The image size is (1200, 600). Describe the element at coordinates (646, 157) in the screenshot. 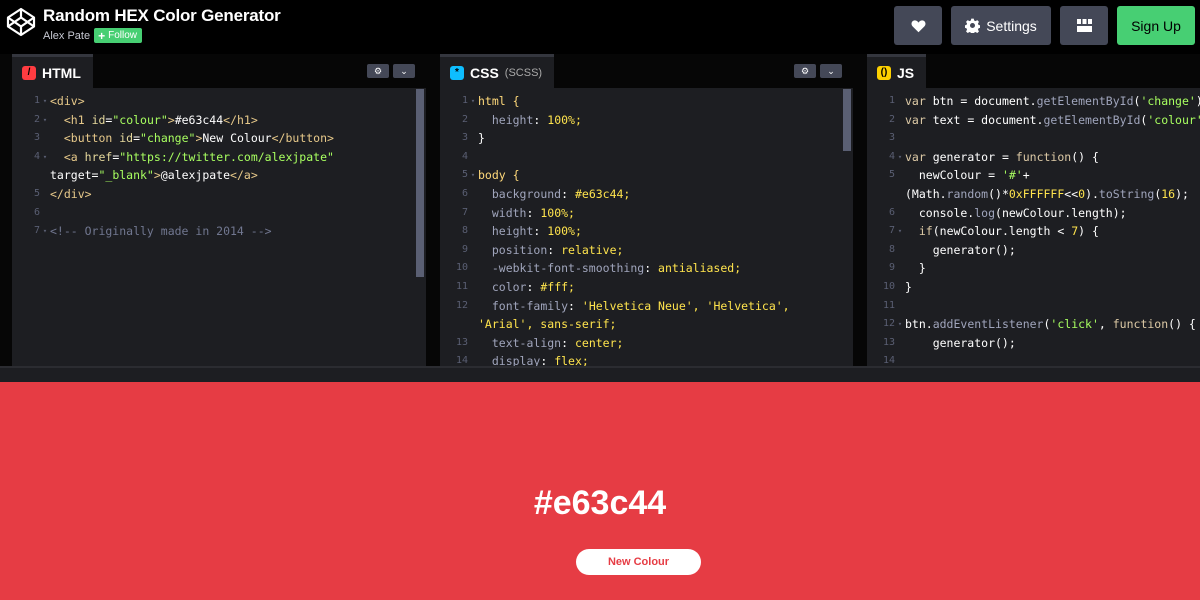

I see `css-code-line: 4` at that location.